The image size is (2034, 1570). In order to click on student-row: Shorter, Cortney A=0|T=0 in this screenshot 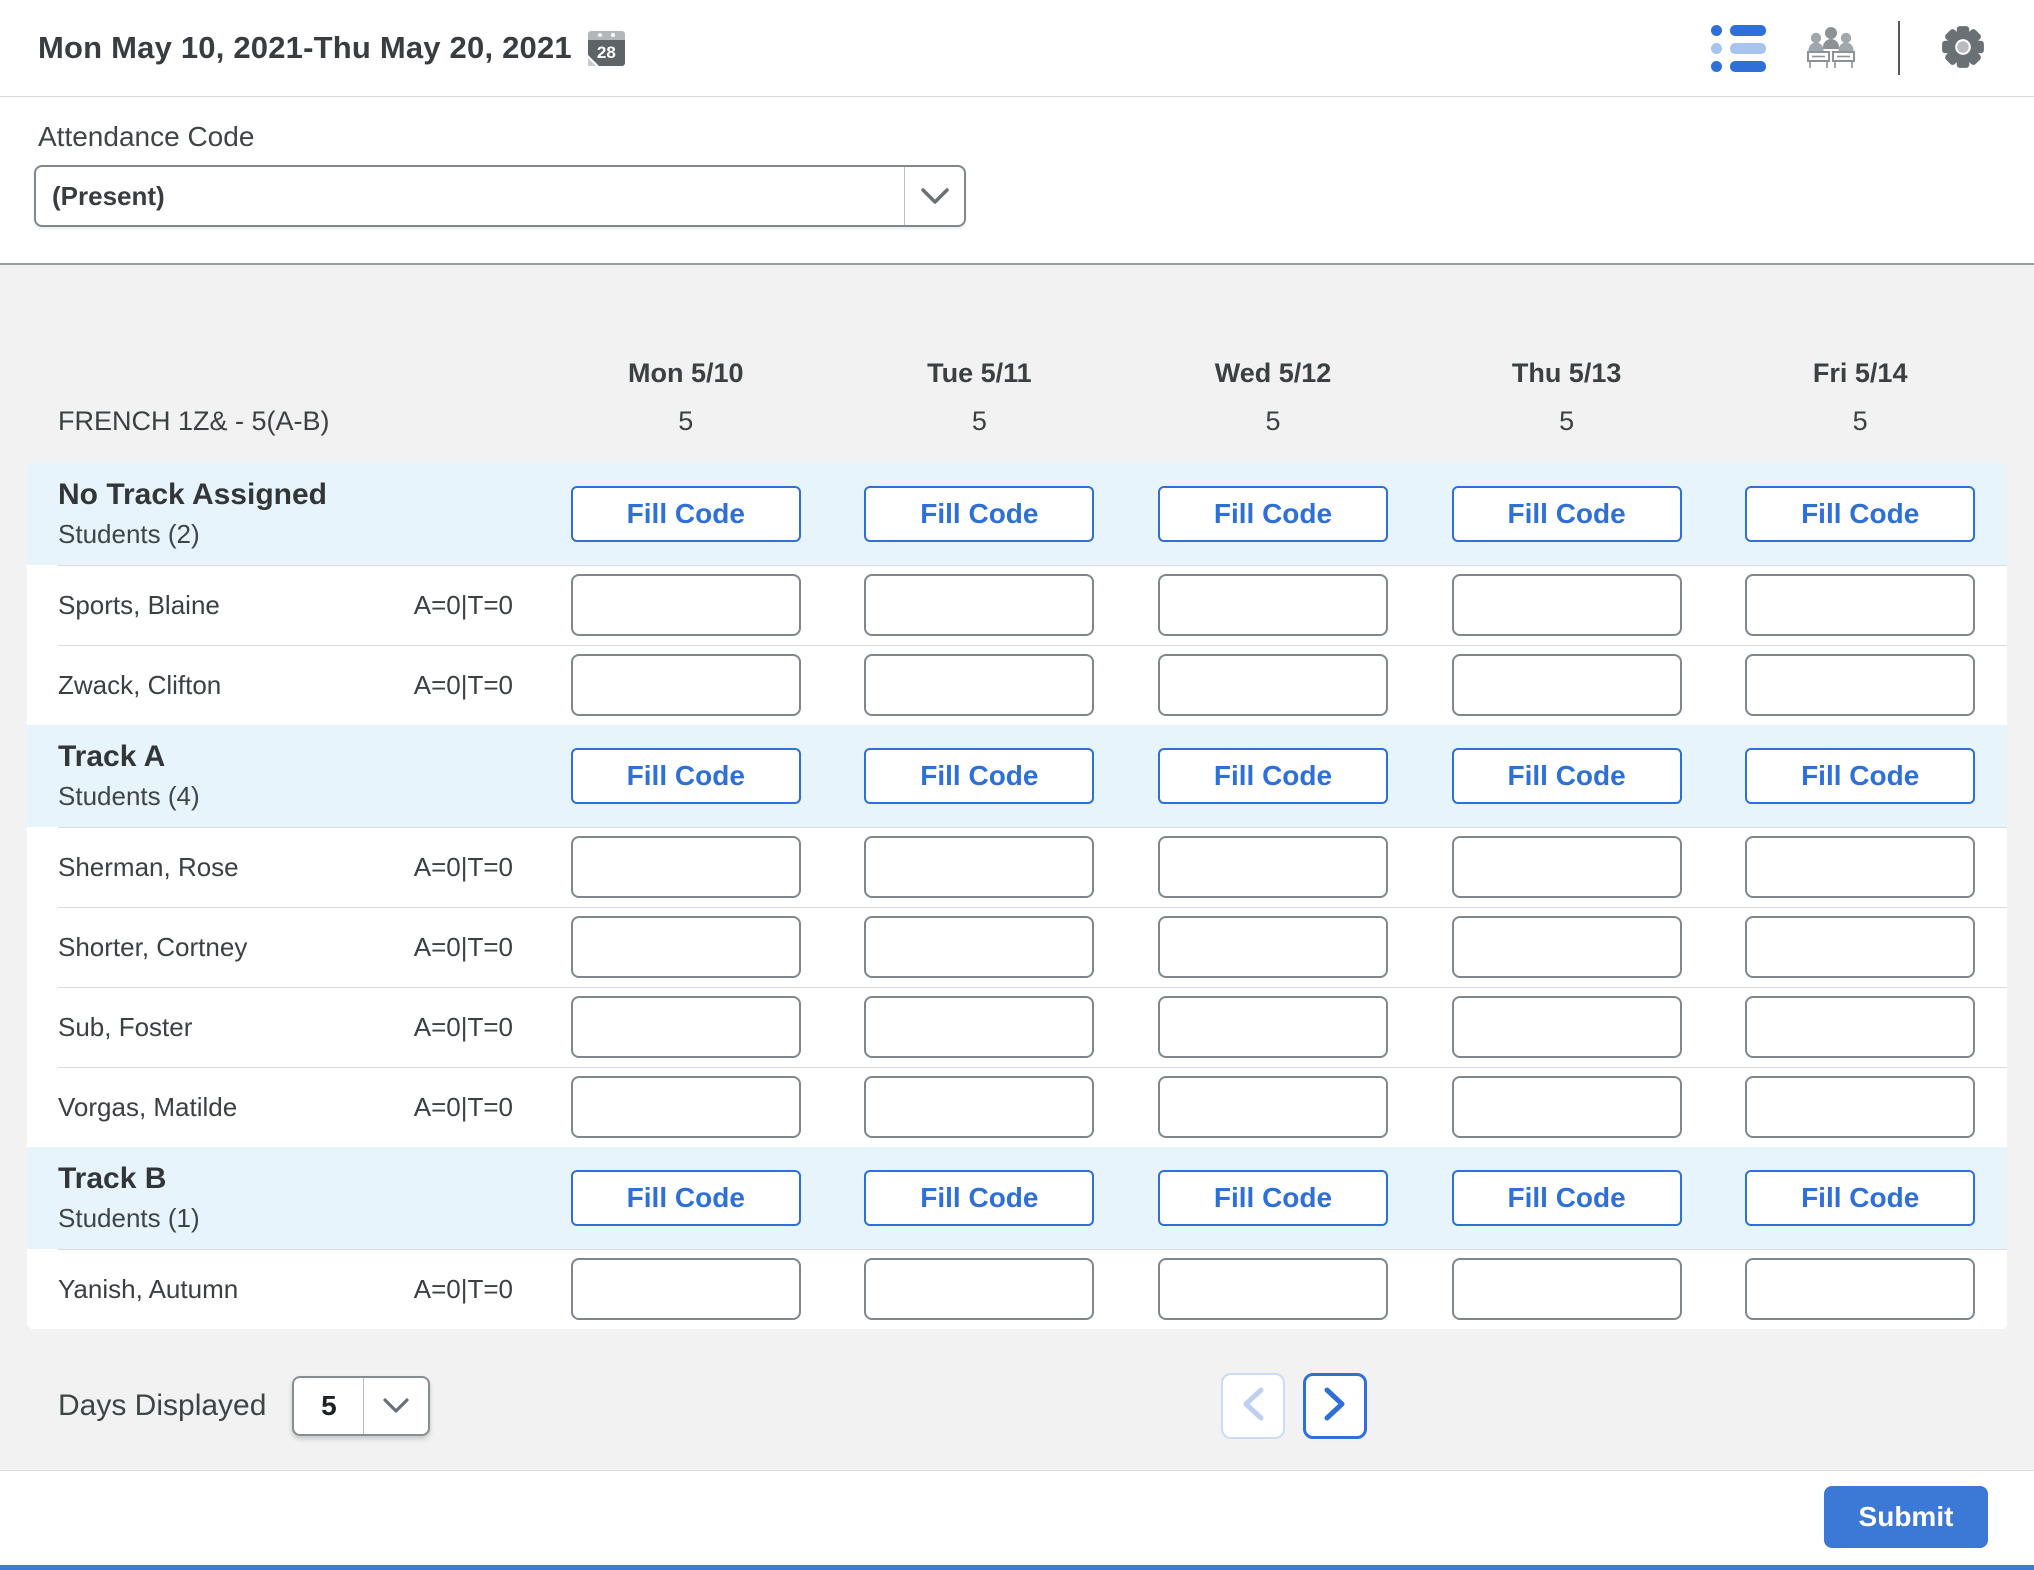, I will do `click(1017, 947)`.